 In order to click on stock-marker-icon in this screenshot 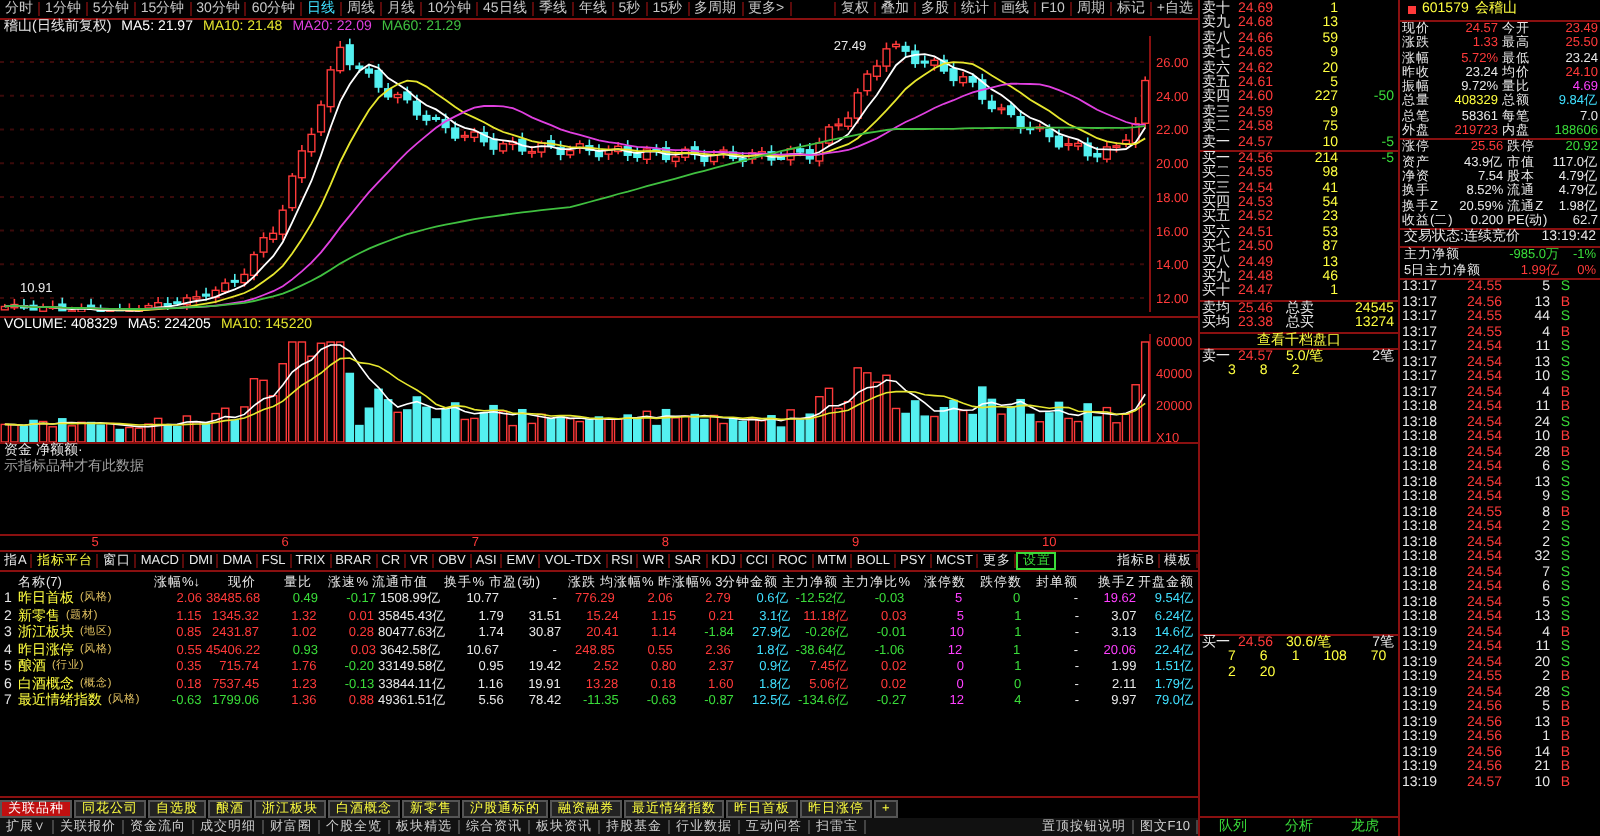, I will do `click(1412, 10)`.